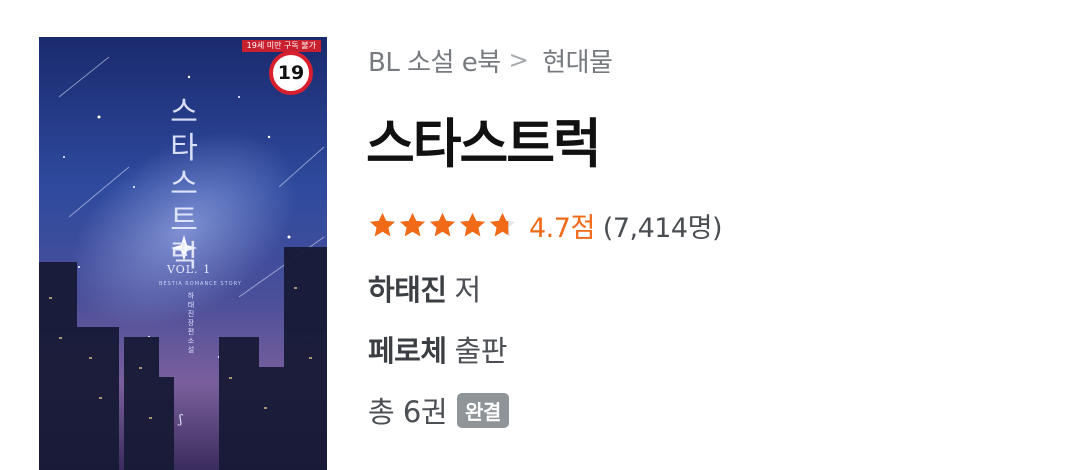  I want to click on volume-count: 총 6권, so click(408, 412).